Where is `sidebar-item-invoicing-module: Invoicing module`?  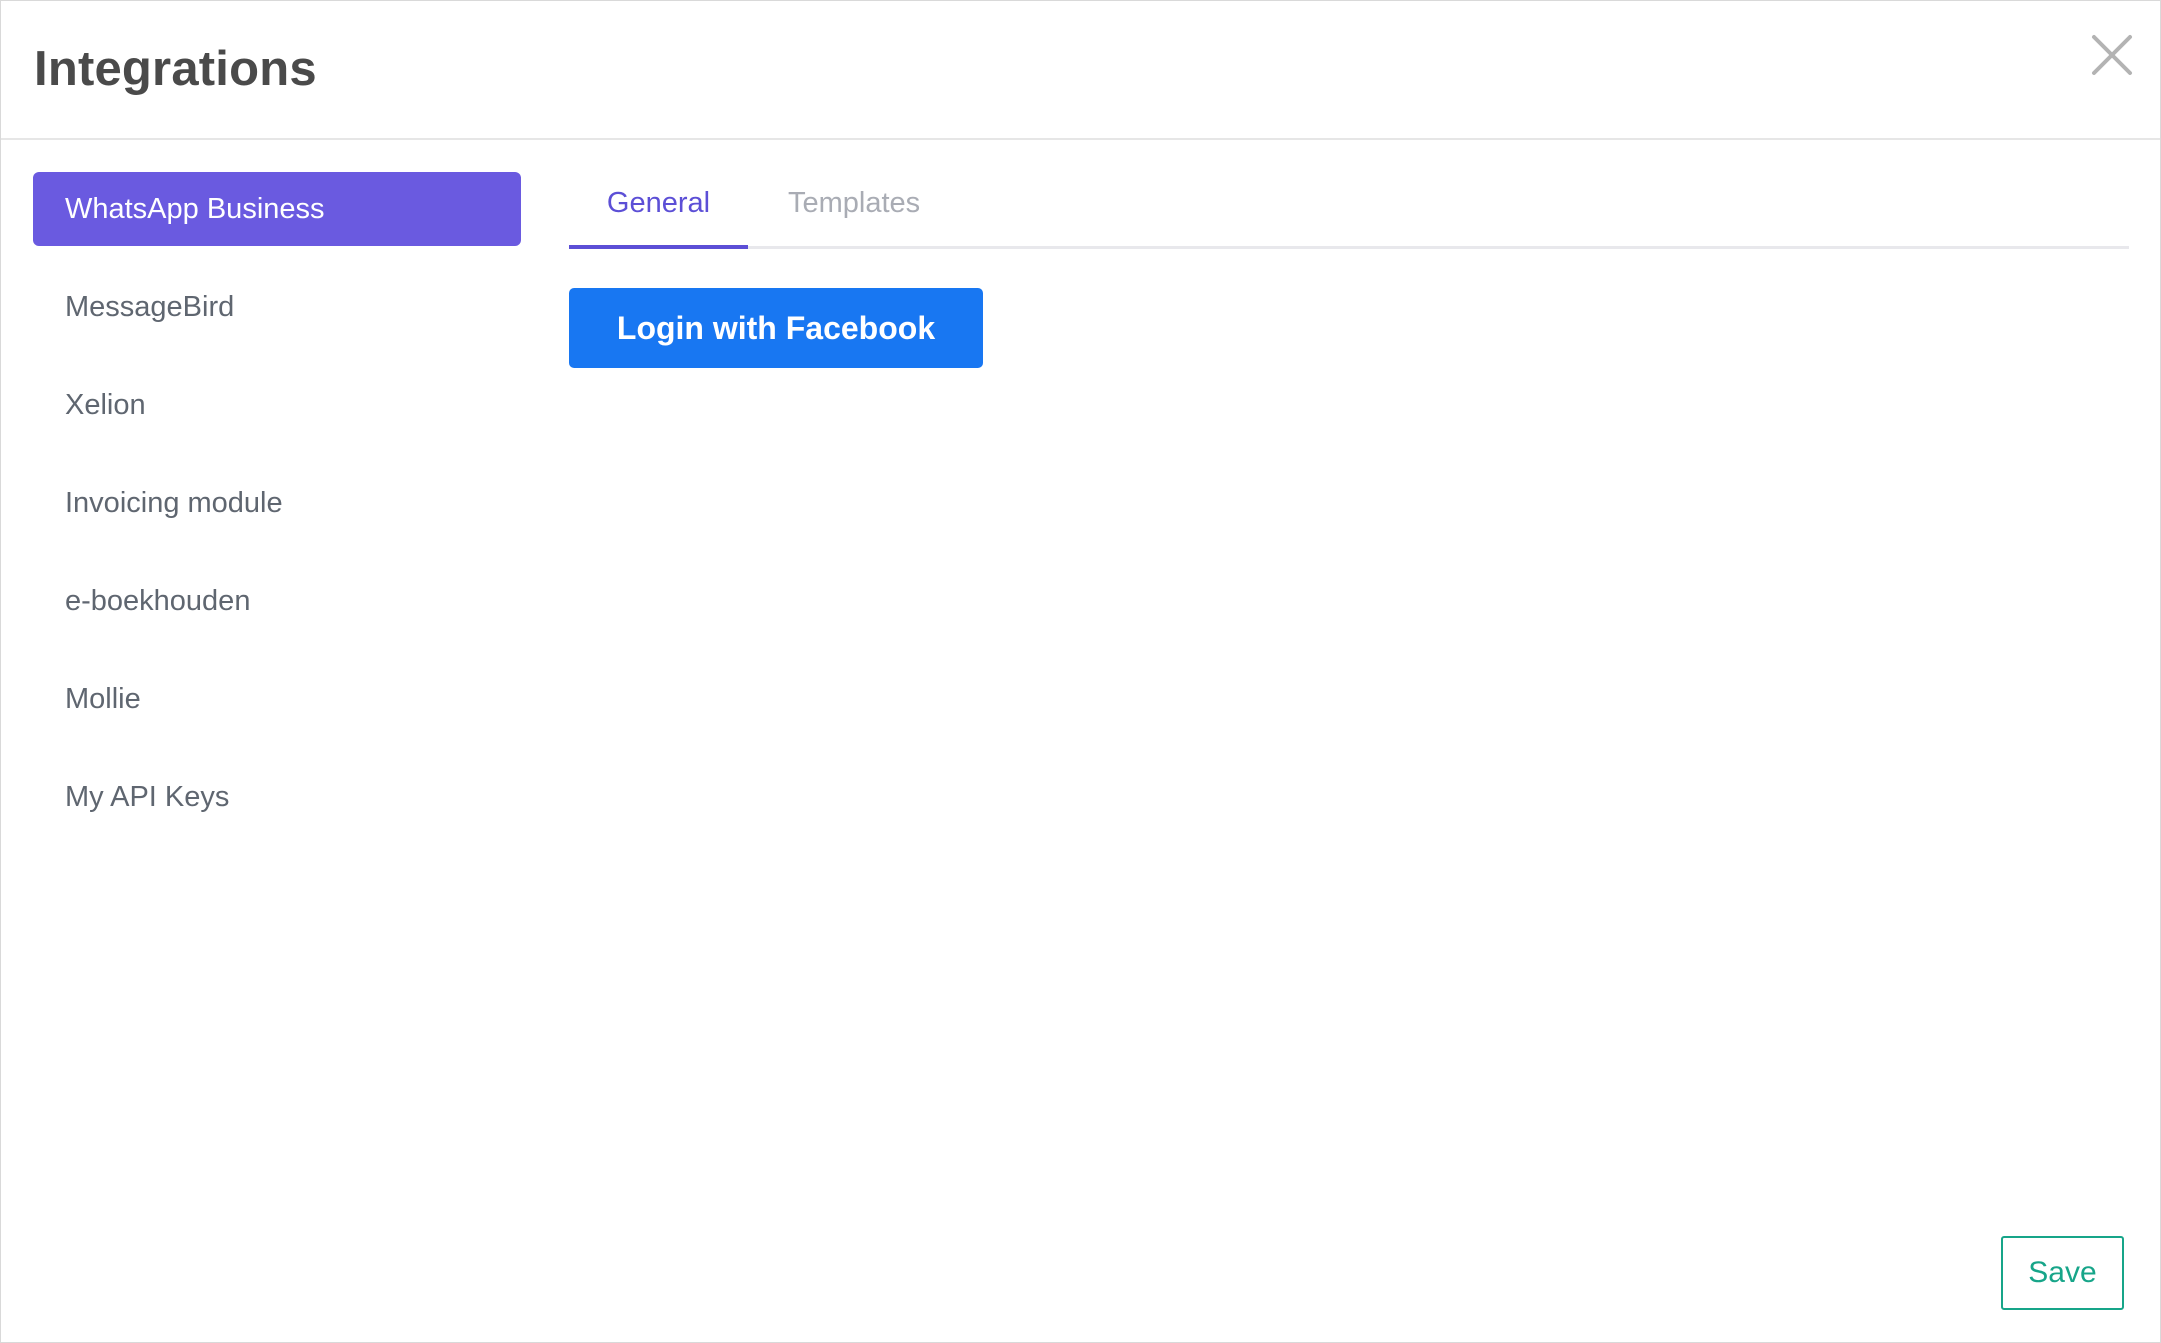 sidebar-item-invoicing-module: Invoicing module is located at coordinates (277, 503).